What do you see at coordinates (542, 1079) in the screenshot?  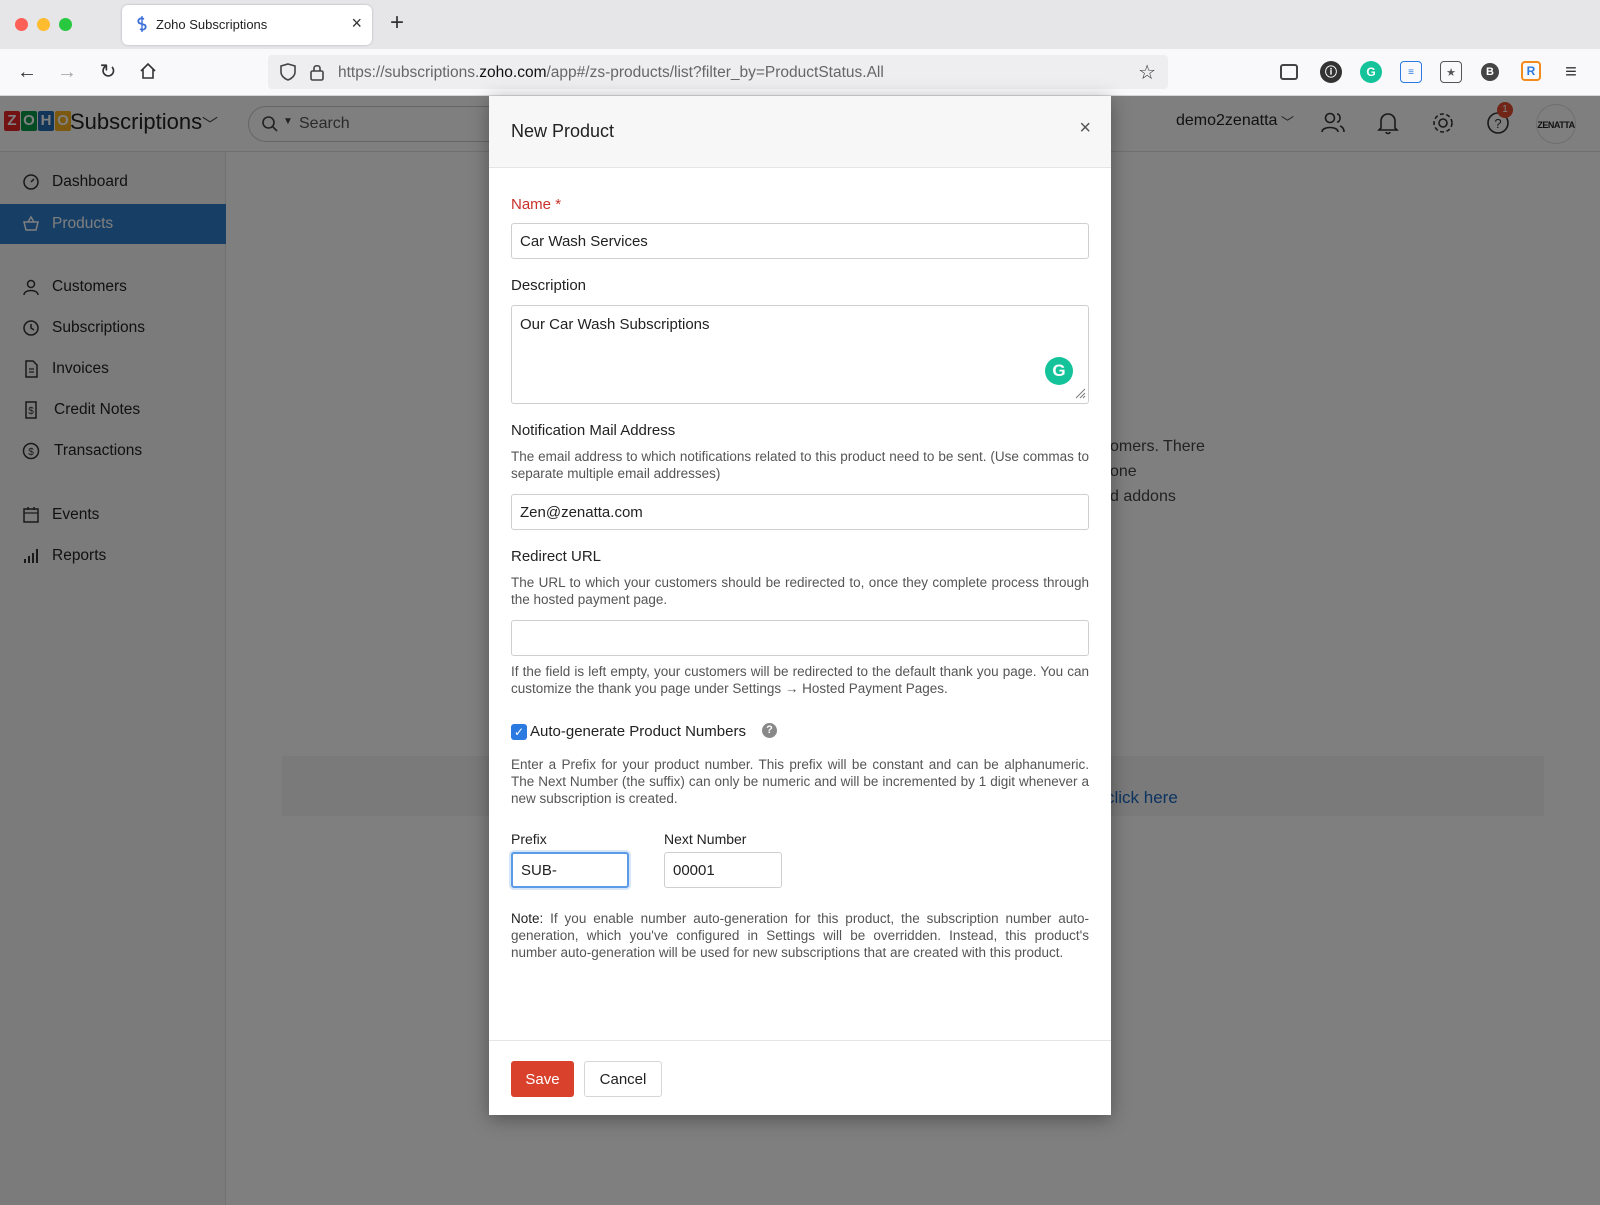 I see `save-button: Save` at bounding box center [542, 1079].